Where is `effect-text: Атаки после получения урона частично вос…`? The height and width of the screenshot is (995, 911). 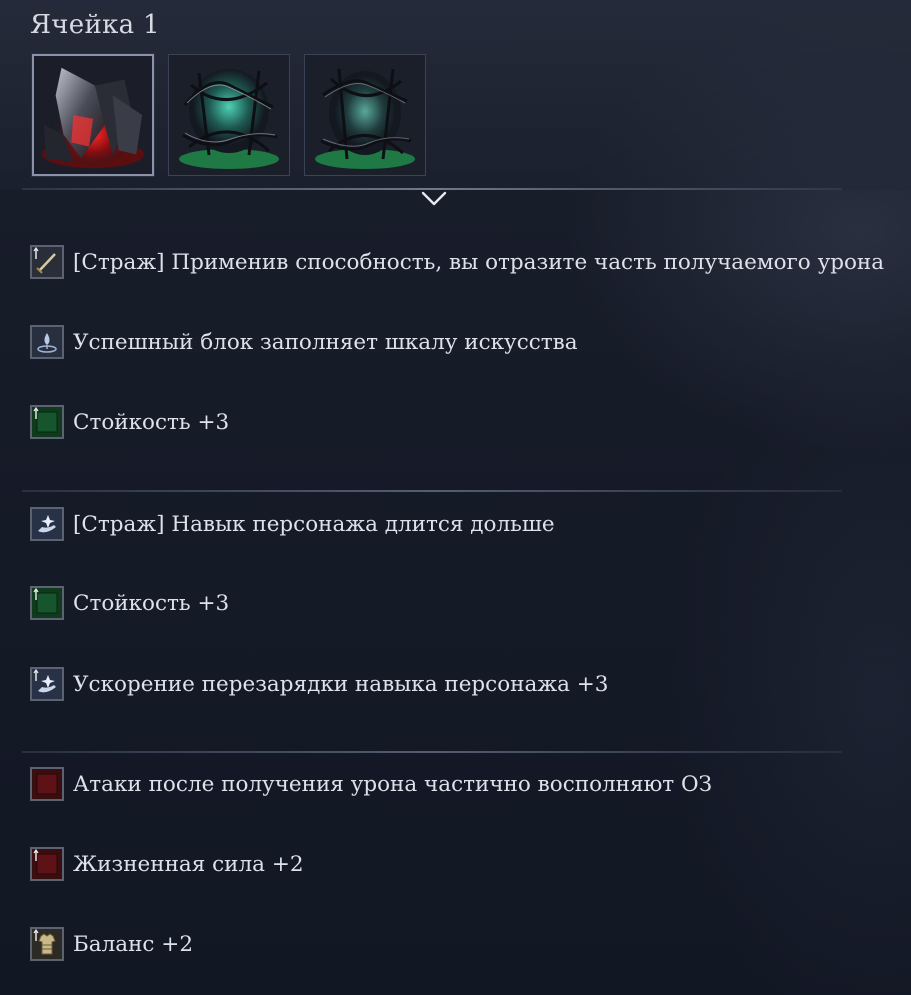 effect-text: Атаки после получения урона частично вос… is located at coordinates (393, 784).